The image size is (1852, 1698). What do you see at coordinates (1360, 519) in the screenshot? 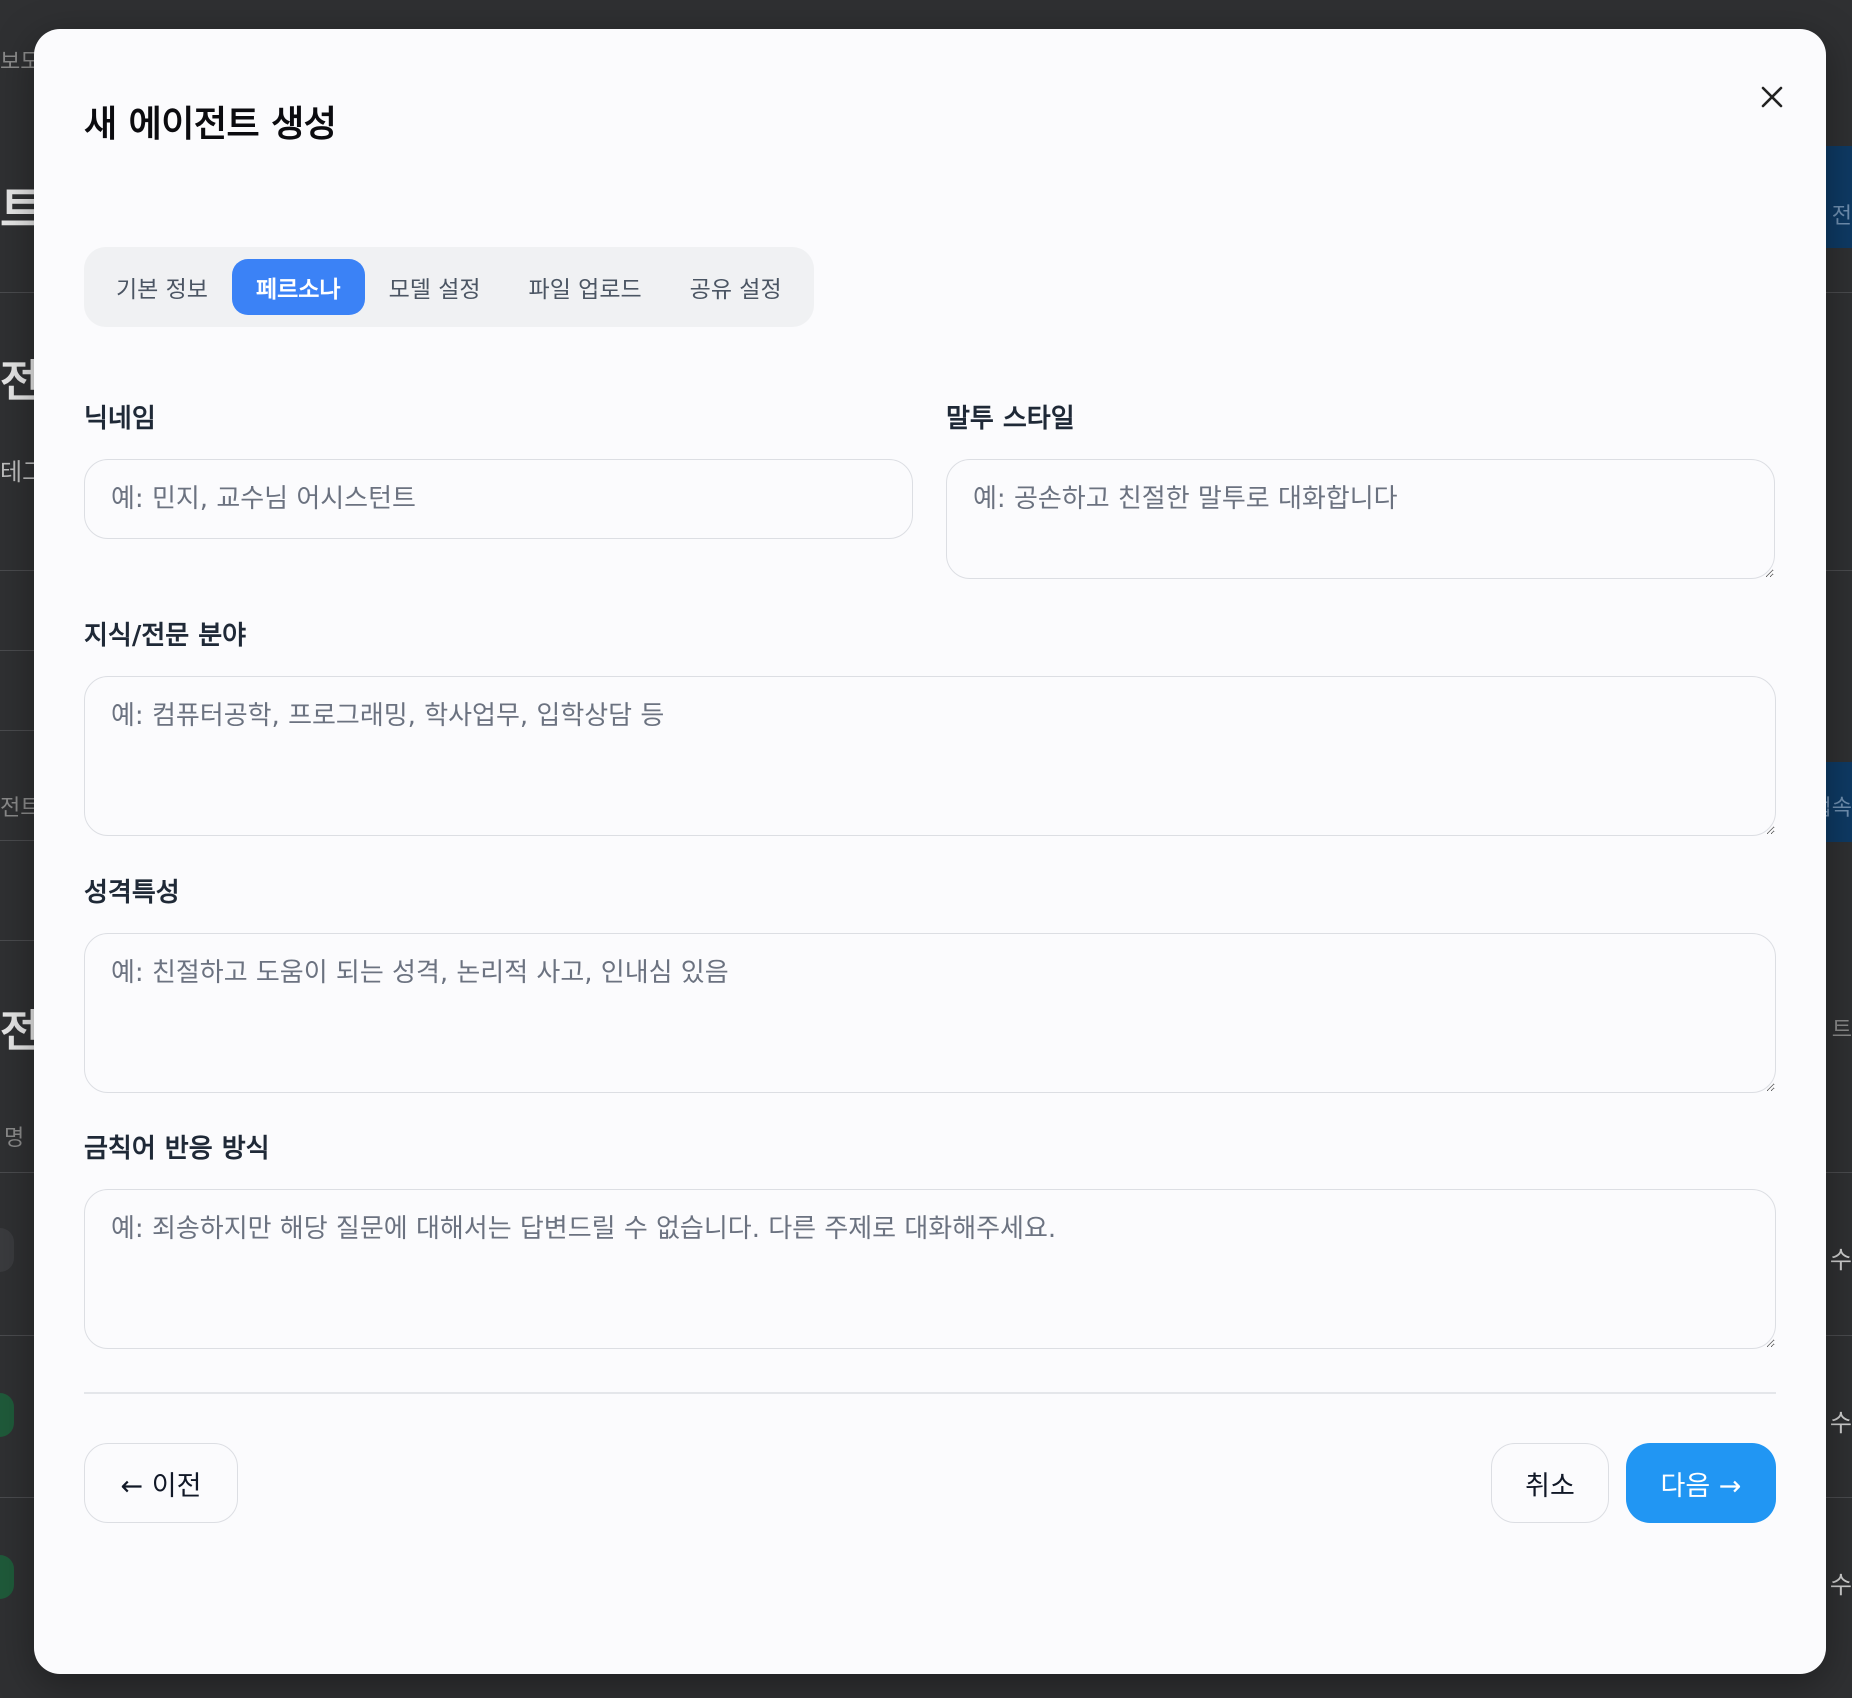
I see `tone-textarea` at bounding box center [1360, 519].